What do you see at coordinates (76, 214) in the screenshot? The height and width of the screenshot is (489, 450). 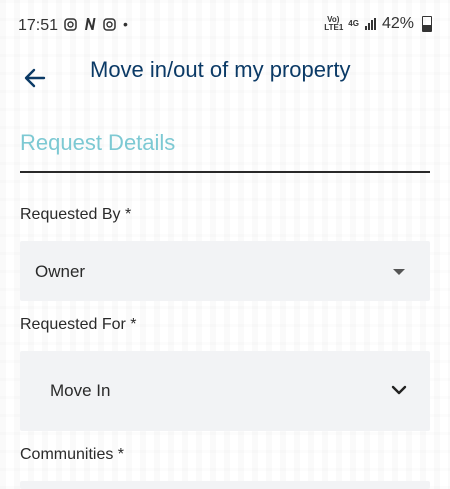 I see `requested-by-label: Requested By *` at bounding box center [76, 214].